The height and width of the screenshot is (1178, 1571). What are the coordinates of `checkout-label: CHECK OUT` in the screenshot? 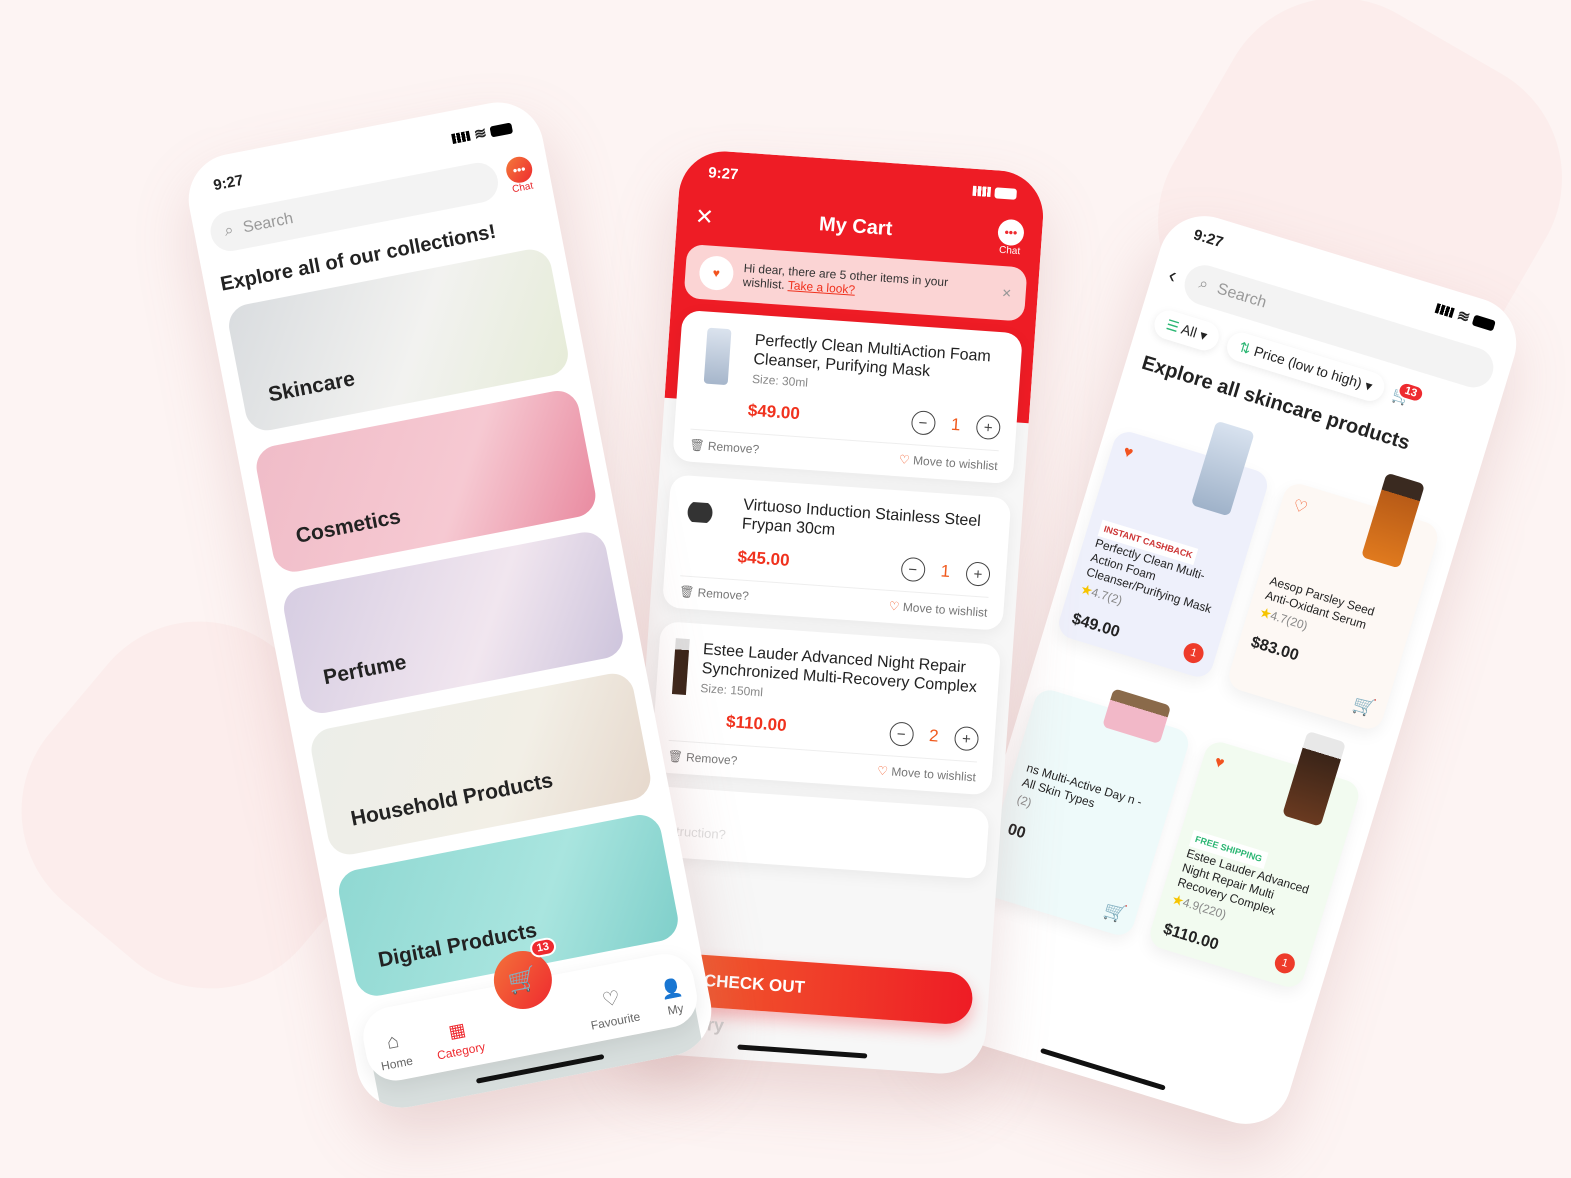 It's located at (754, 983).